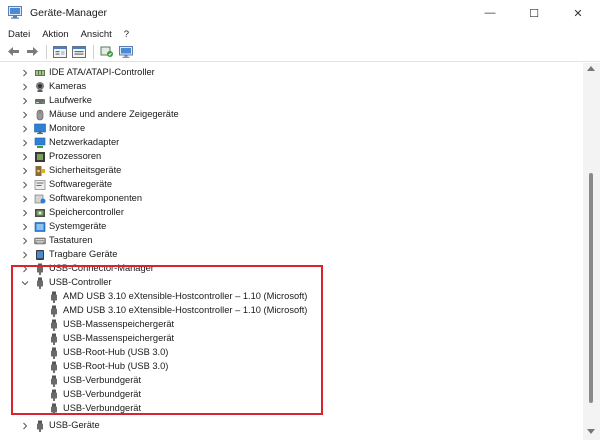 The height and width of the screenshot is (440, 600). I want to click on menu-bar: Datei Aktion Ansicht ?, so click(300, 34).